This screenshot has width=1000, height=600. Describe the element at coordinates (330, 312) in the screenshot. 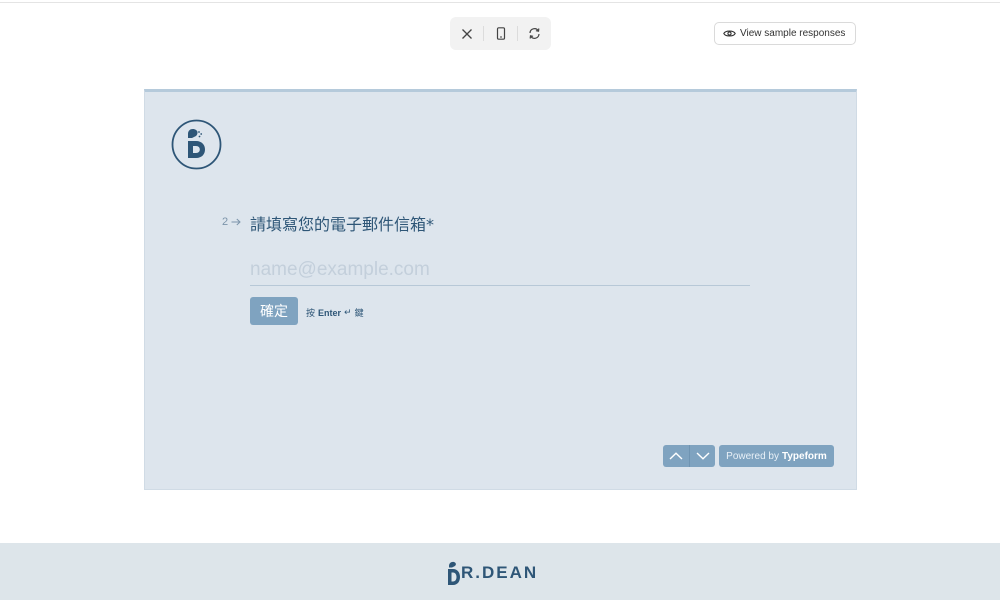

I see `enter-hint-key: Enter` at that location.